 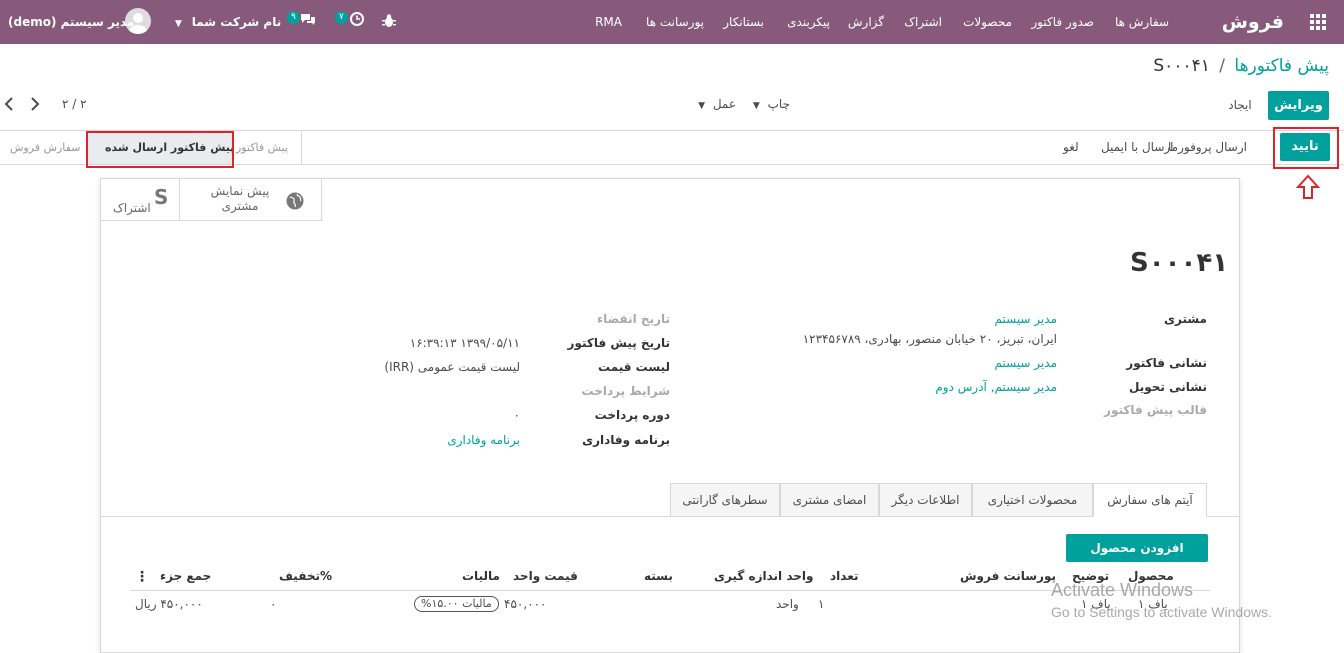 What do you see at coordinates (452, 367) in the screenshot?
I see `pricelist-value: لیست قیمت عمومی (IRR)` at bounding box center [452, 367].